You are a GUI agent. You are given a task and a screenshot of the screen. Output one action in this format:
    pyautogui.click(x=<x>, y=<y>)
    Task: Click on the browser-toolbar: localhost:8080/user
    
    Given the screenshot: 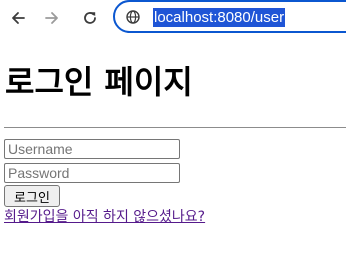 What is the action you would take?
    pyautogui.click(x=173, y=19)
    